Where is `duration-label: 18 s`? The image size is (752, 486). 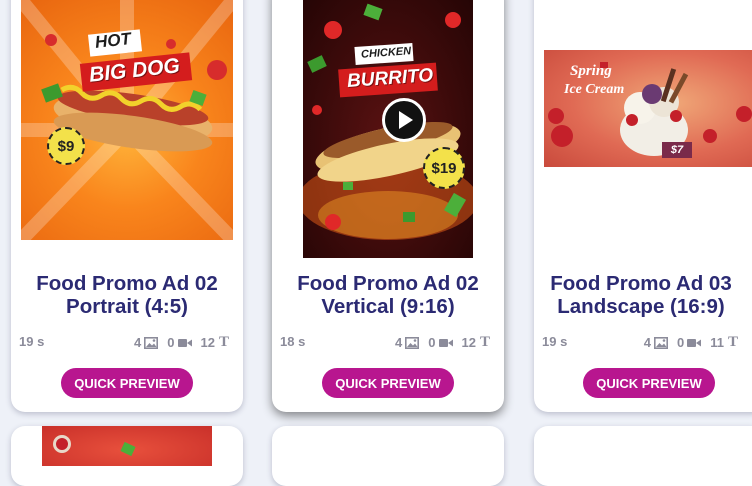
duration-label: 18 s is located at coordinates (293, 341).